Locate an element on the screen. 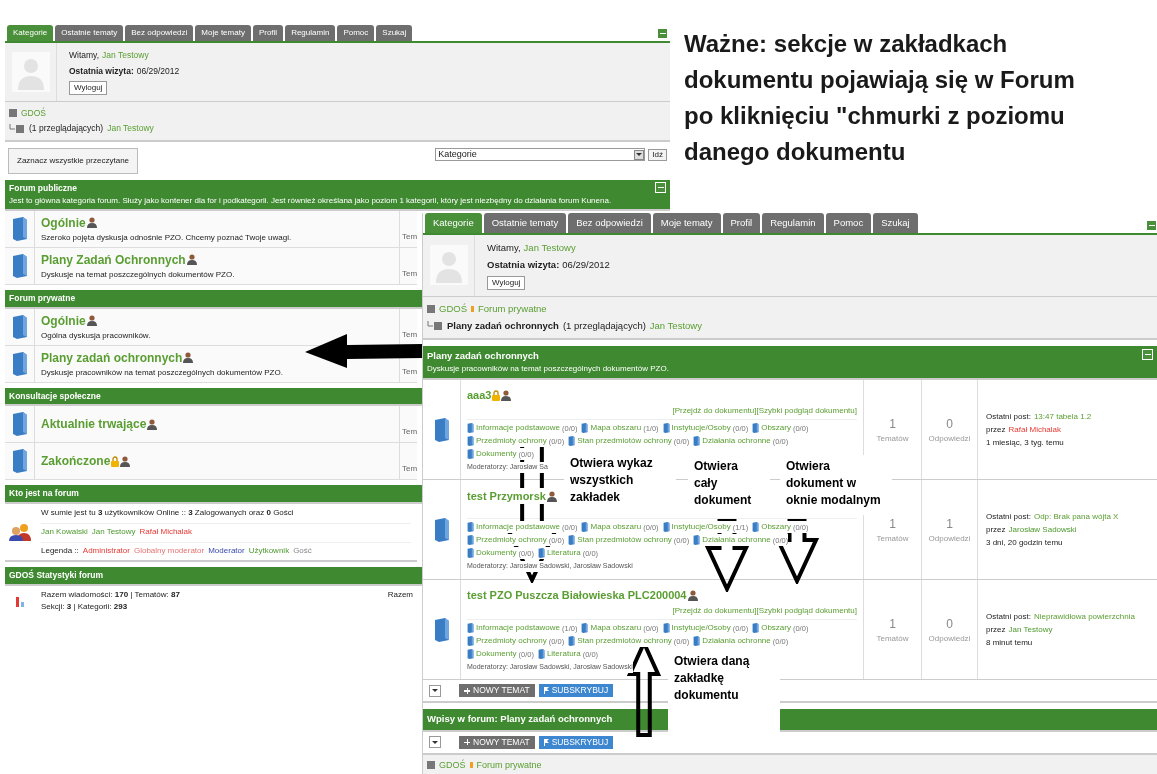 Image resolution: width=1157 pixels, height=774 pixels. last-post-link: 13:47 tabela 1.2 is located at coordinates (1062, 416).